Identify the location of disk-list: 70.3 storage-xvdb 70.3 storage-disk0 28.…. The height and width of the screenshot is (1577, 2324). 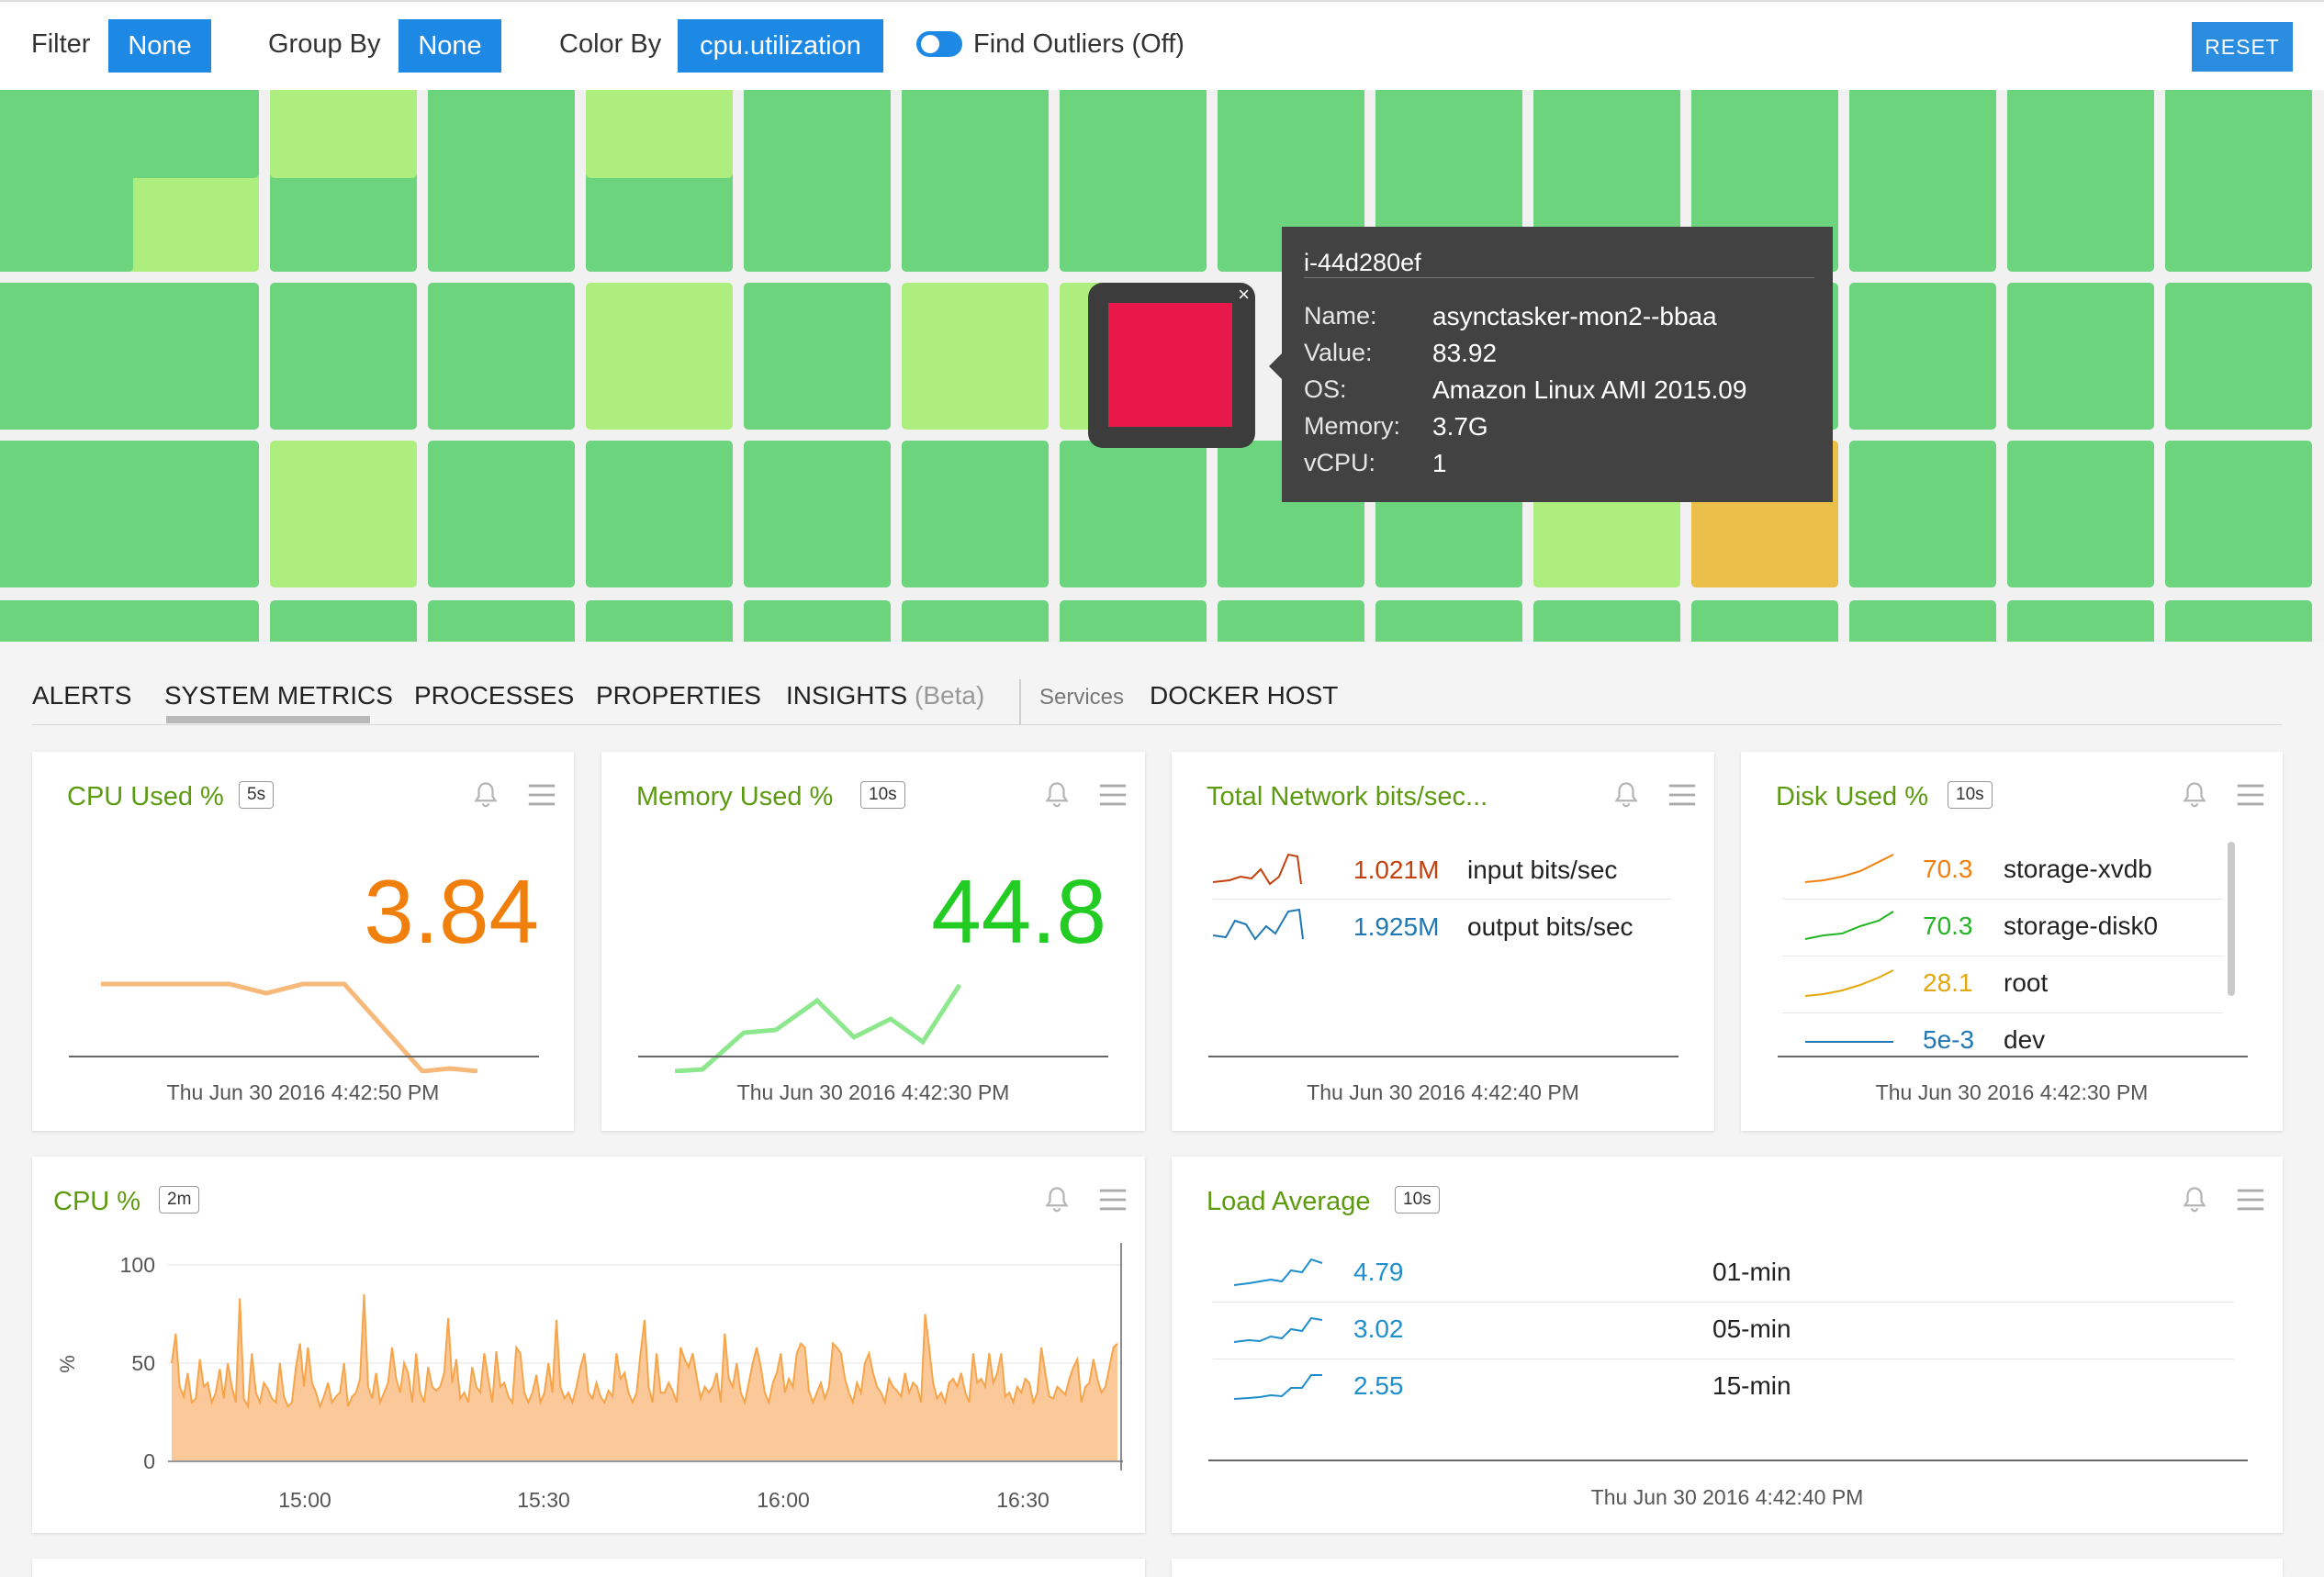
(2012, 944).